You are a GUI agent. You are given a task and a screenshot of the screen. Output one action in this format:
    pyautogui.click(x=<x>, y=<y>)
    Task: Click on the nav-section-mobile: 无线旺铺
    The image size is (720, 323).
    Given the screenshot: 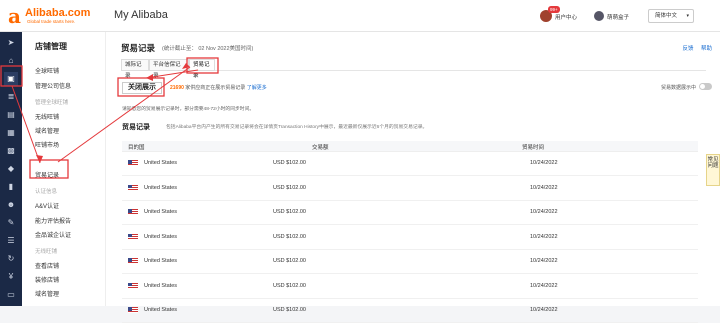 What is the action you would take?
    pyautogui.click(x=46, y=252)
    